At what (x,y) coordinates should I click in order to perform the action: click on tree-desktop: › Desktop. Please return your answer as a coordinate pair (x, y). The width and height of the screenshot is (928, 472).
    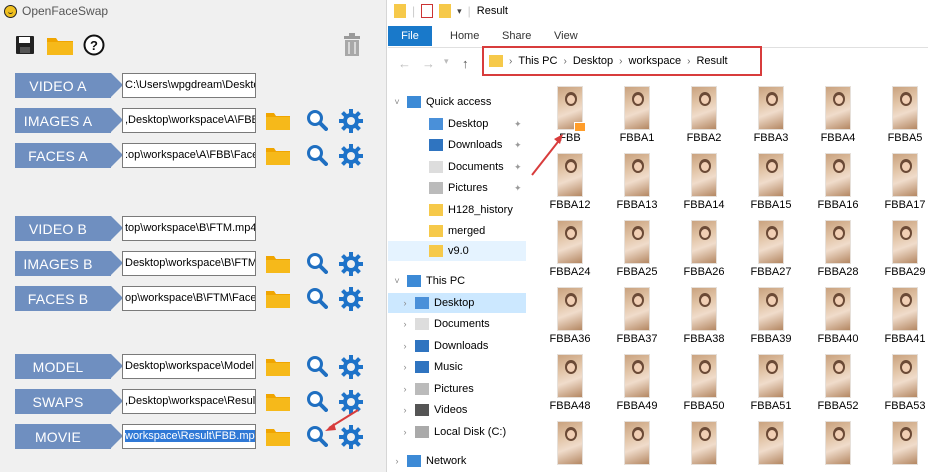
    Looking at the image, I should click on (457, 303).